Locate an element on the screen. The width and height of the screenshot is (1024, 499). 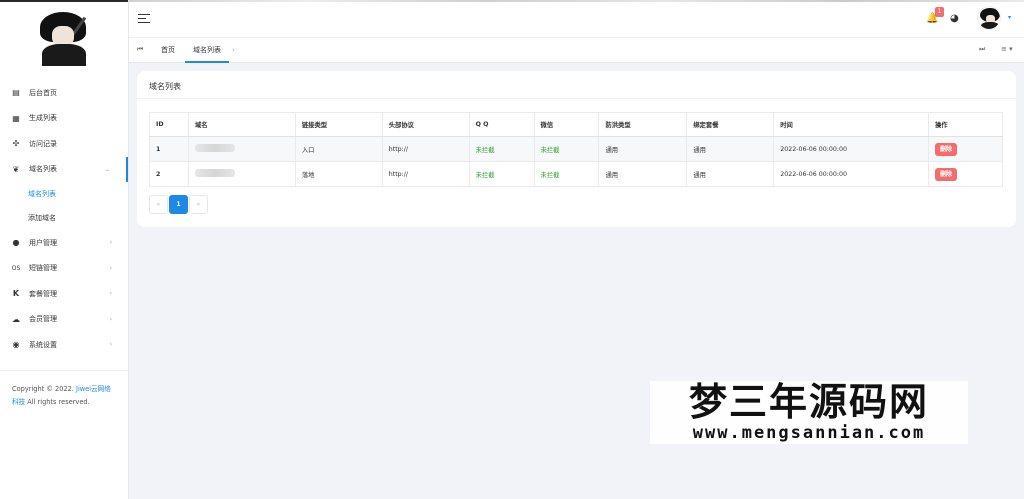
pagination-page-button: 1 is located at coordinates (178, 204).